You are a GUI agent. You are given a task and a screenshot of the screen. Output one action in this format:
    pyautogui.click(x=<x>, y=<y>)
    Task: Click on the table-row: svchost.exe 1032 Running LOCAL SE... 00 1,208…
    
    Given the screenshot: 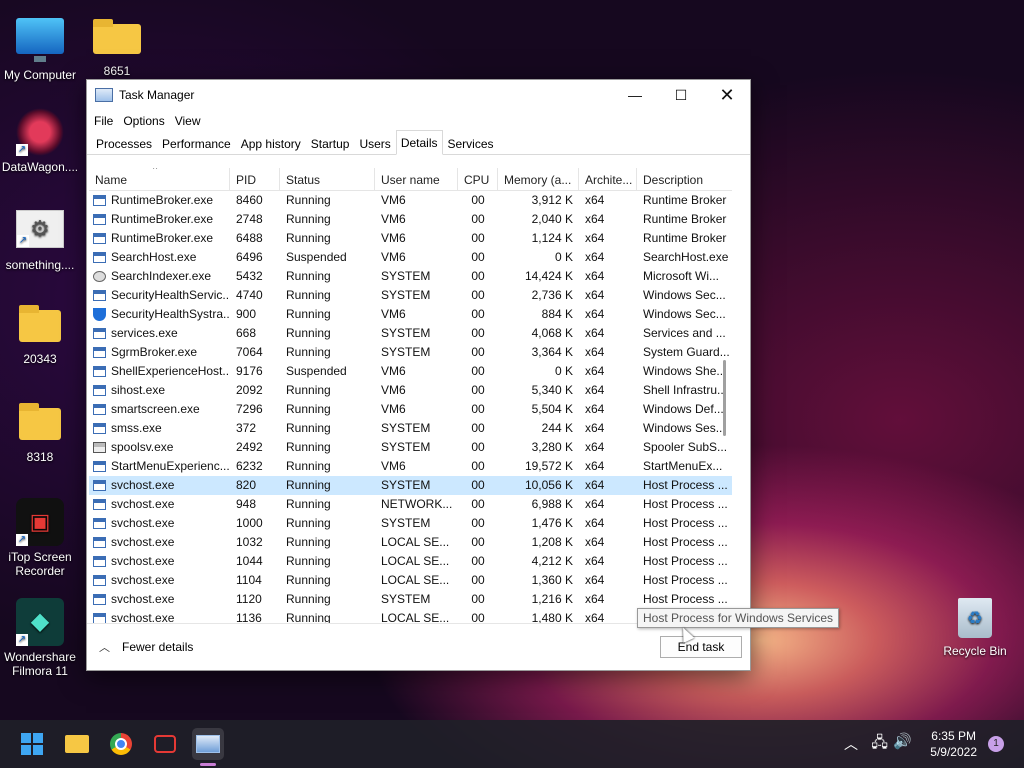 What is the action you would take?
    pyautogui.click(x=410, y=542)
    